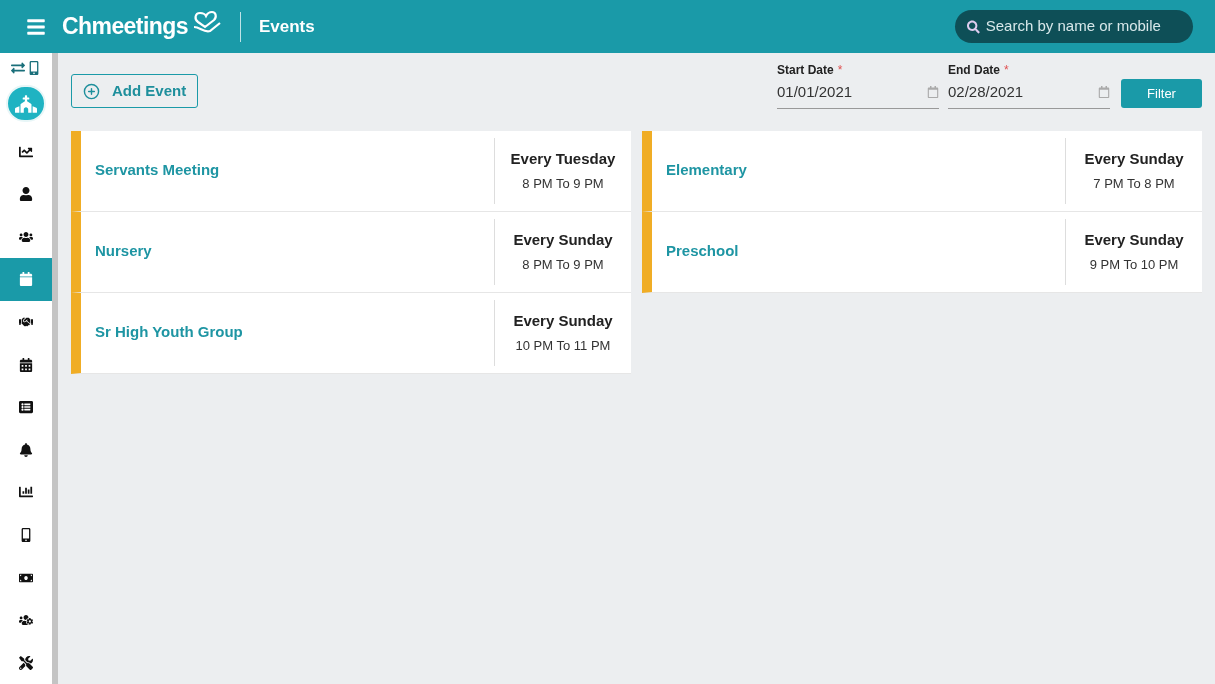  I want to click on event-time: 9 PM To 10 PM, so click(1134, 265).